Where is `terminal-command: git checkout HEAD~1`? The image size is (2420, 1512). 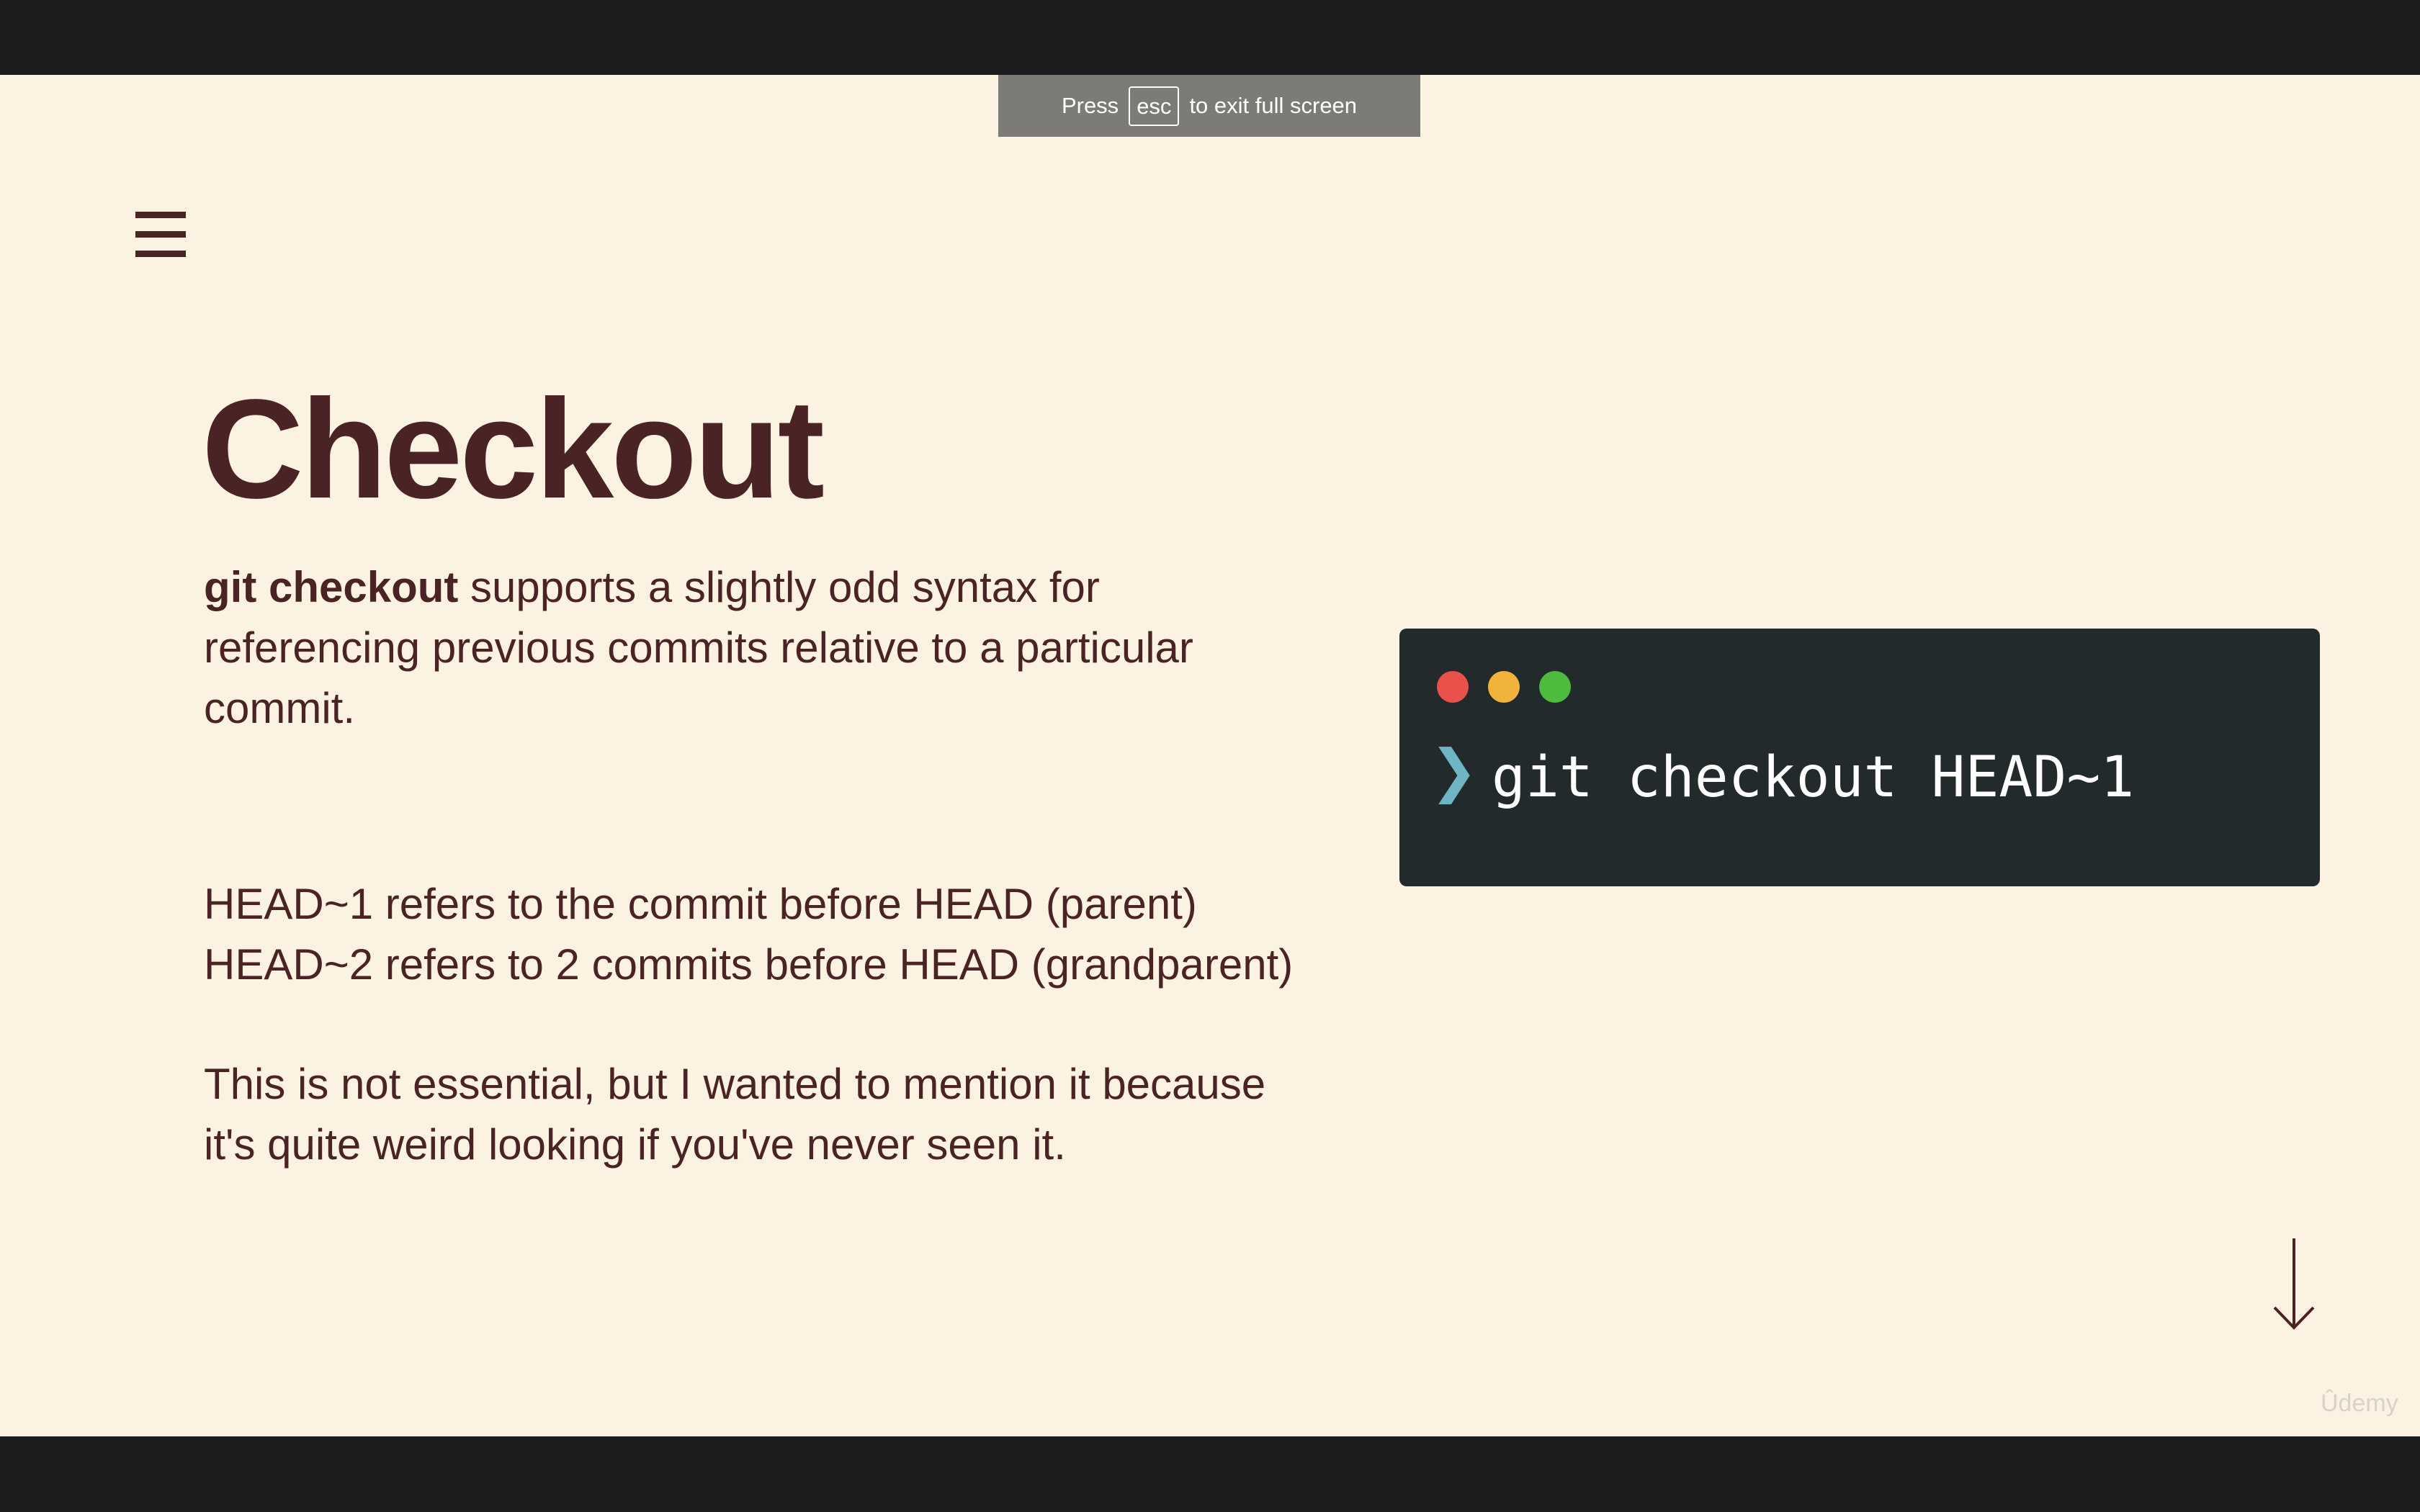
terminal-command: git checkout HEAD~1 is located at coordinates (1814, 777).